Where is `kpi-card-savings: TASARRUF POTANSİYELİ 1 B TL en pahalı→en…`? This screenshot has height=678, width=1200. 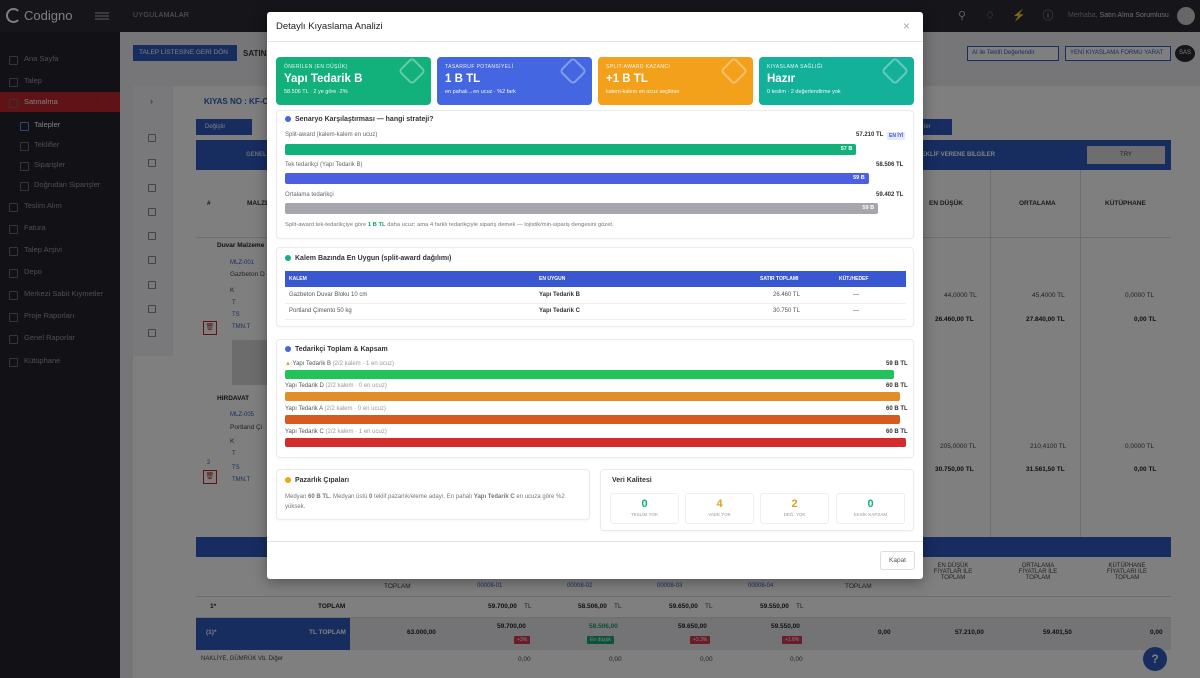
kpi-card-savings: TASARRUF POTANSİYELİ 1 B TL en pahalı→en… is located at coordinates (514, 81).